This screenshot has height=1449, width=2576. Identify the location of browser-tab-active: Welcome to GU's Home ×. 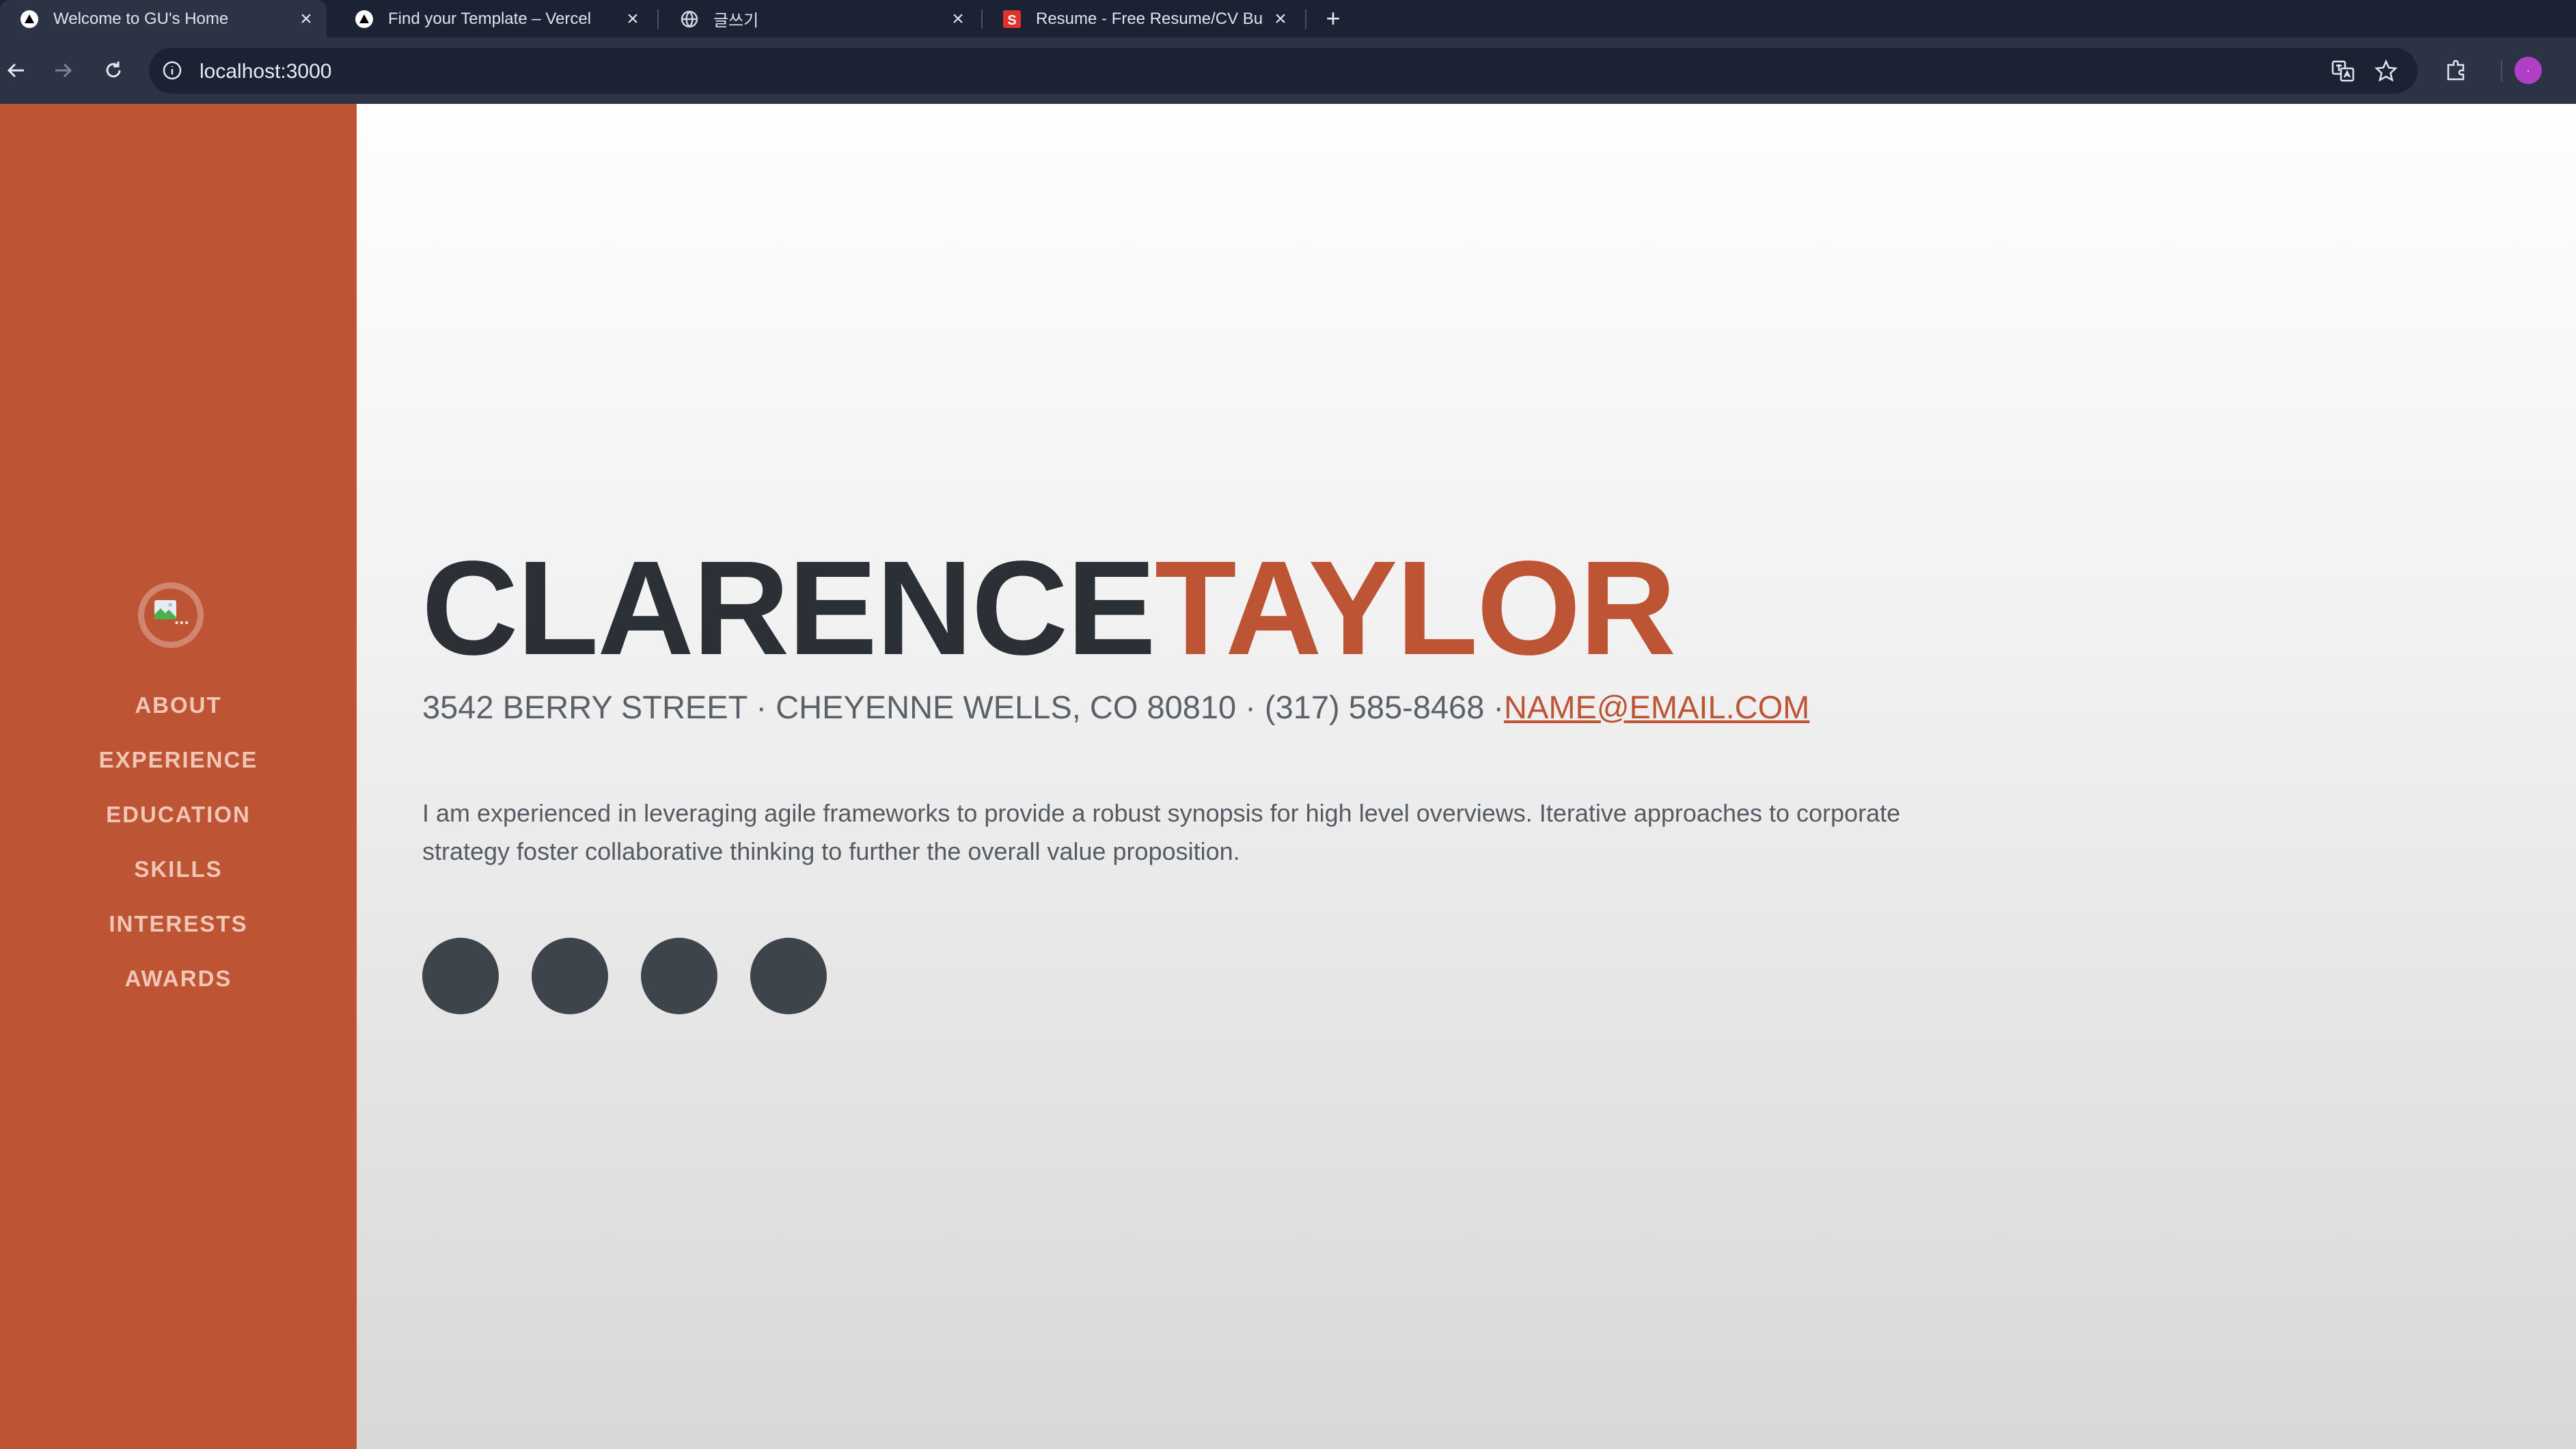
(163, 19).